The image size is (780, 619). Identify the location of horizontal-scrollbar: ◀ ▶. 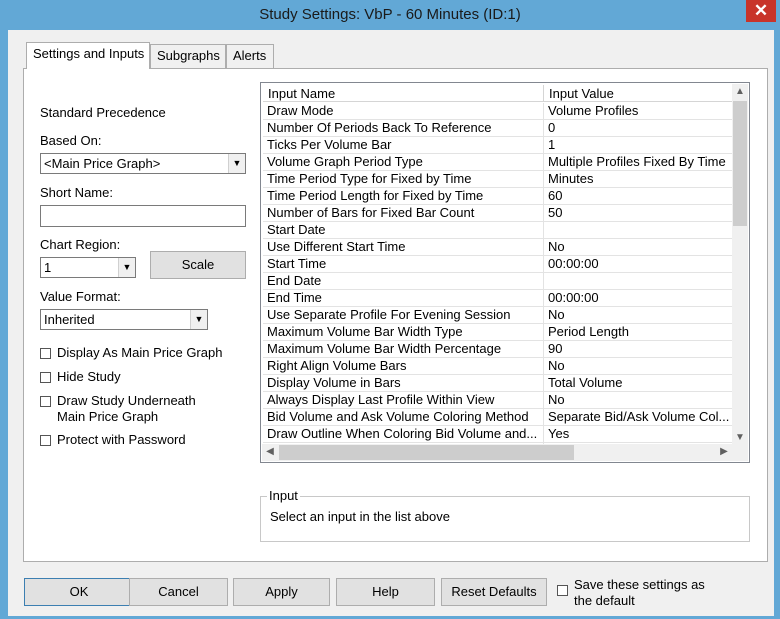
(497, 452).